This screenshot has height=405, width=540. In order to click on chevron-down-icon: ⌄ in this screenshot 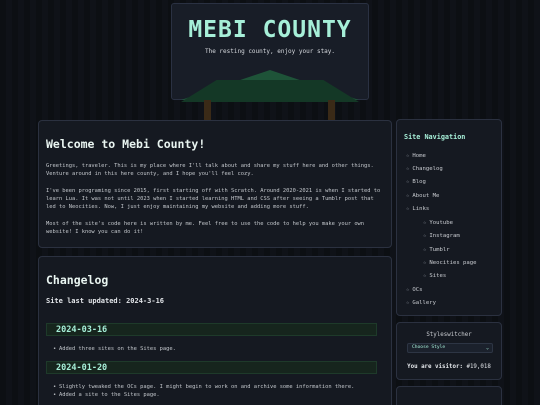, I will do `click(487, 348)`.